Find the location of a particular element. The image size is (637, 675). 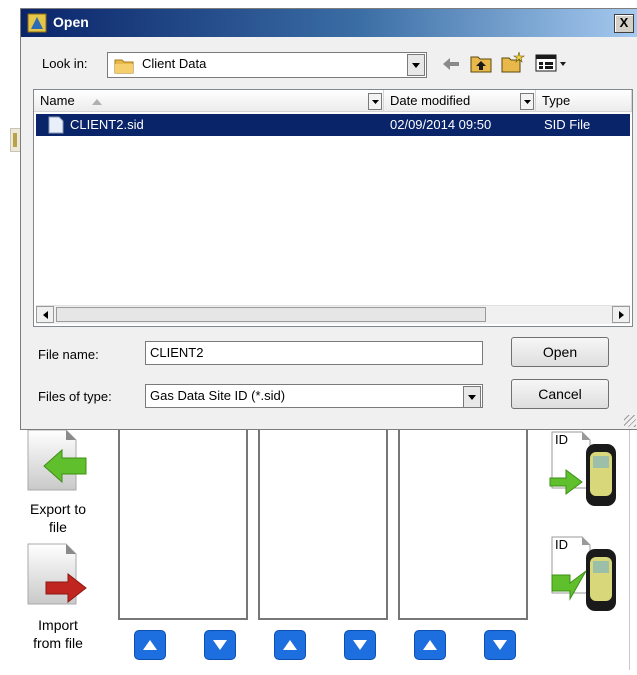

app-logo-icon is located at coordinates (37, 23).